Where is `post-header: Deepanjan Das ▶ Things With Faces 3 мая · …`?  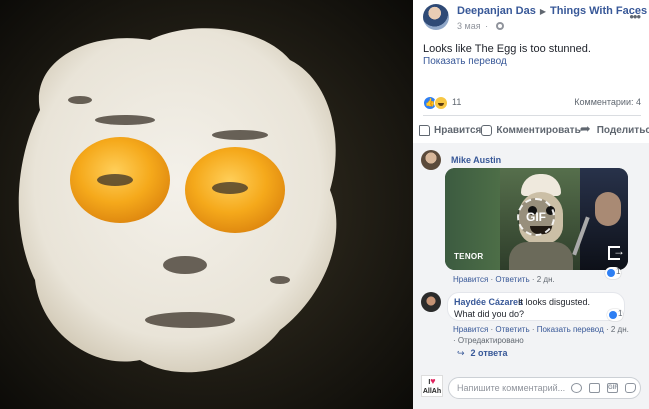 post-header: Deepanjan Das ▶ Things With Faces 3 мая · … is located at coordinates (536, 19).